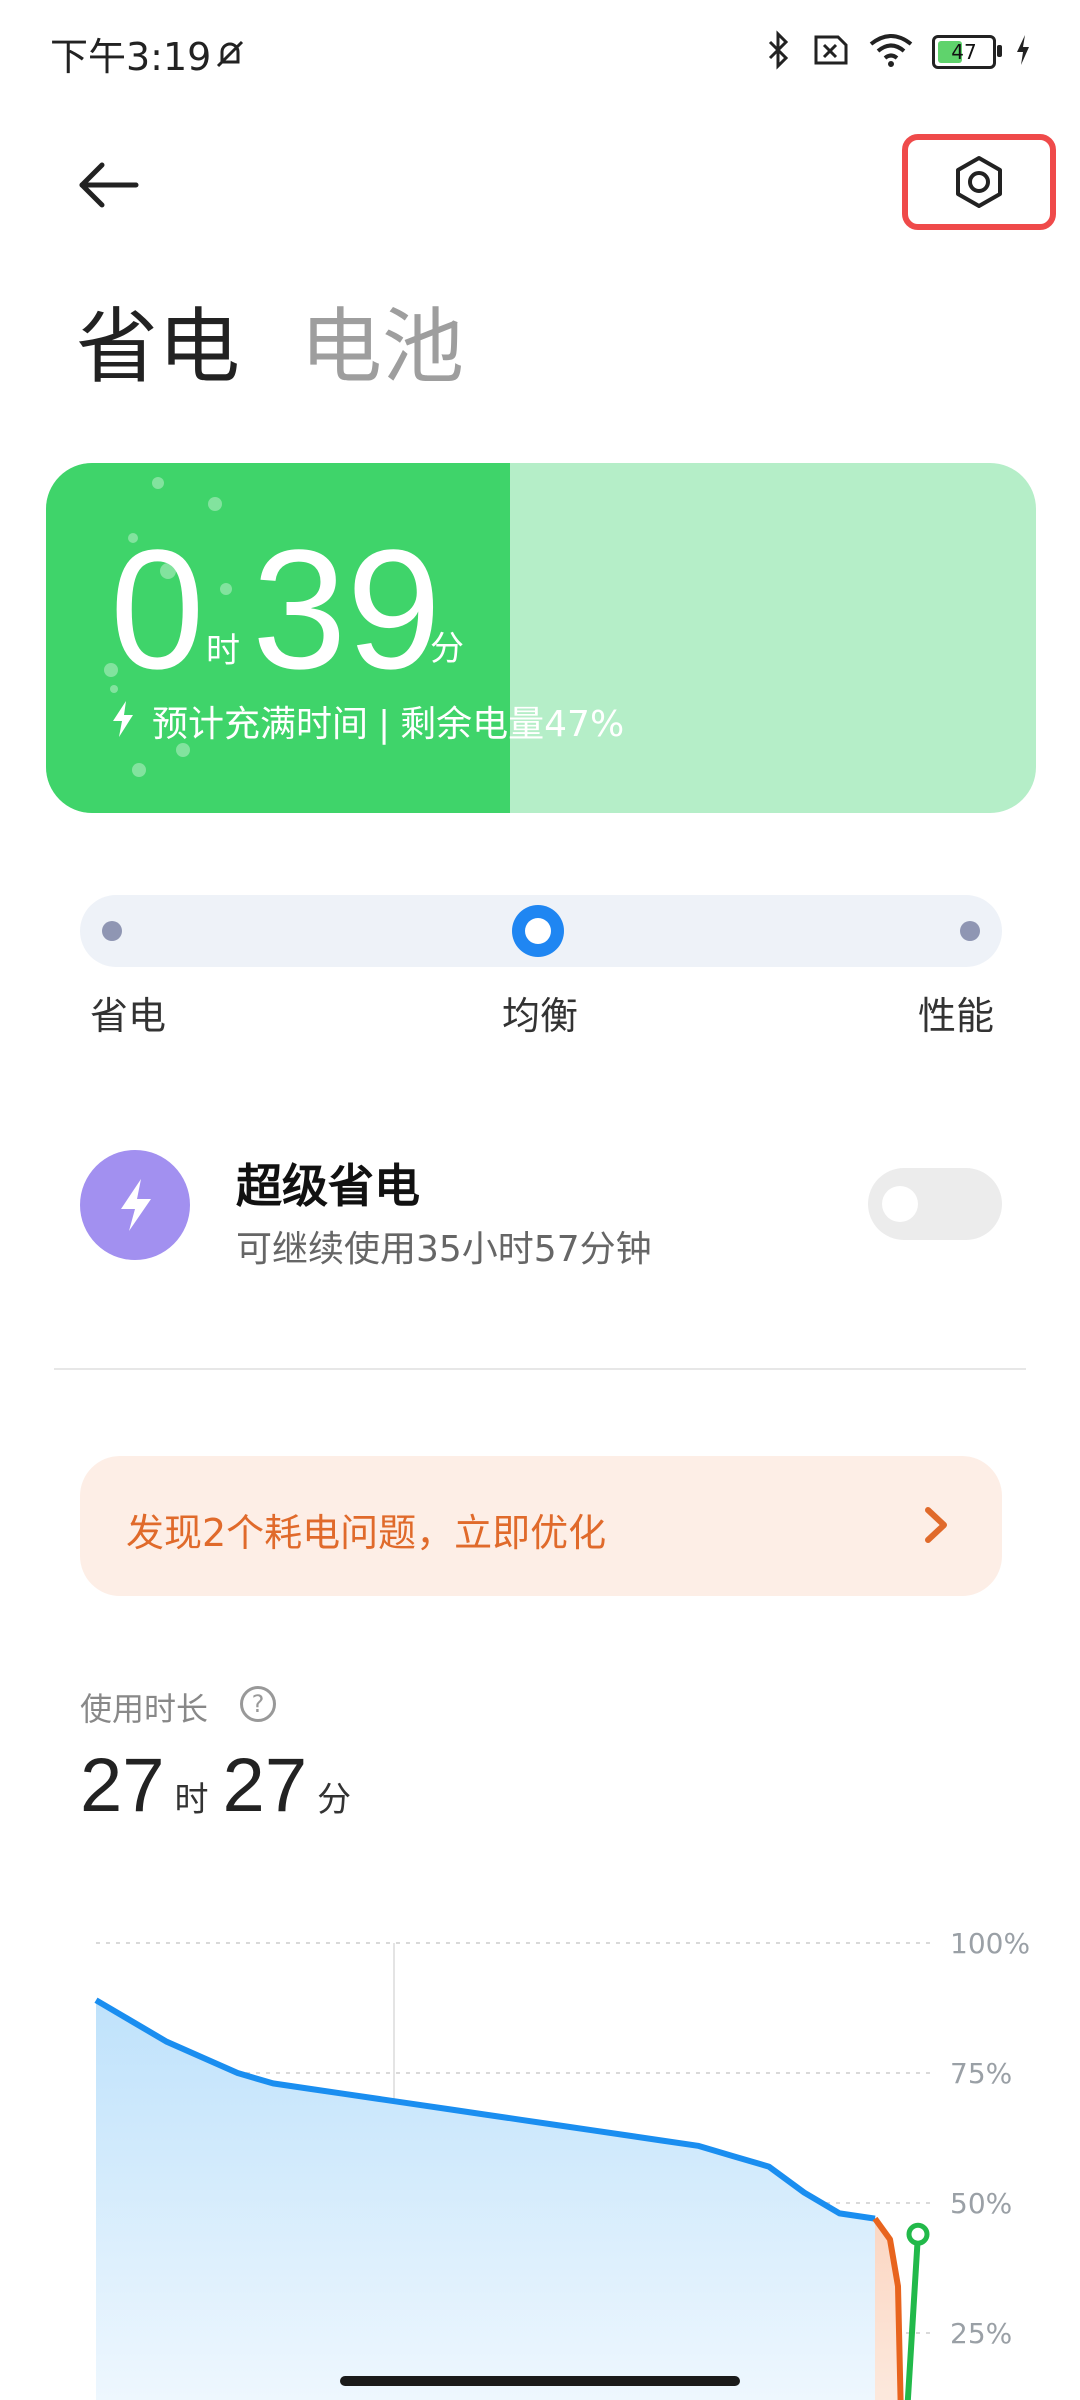 Image resolution: width=1080 pixels, height=2400 pixels. I want to click on current-level-marker, so click(918, 2234).